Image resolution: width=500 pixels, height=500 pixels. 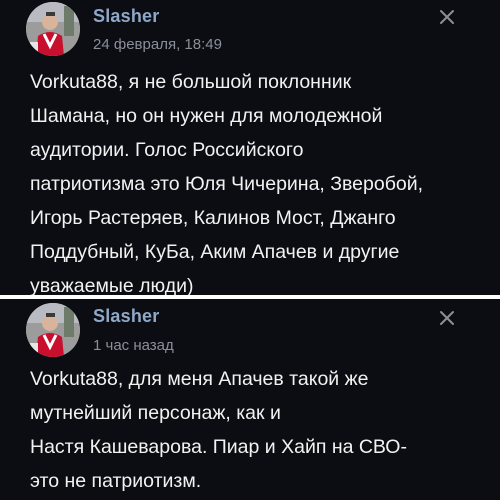 What do you see at coordinates (133, 345) in the screenshot?
I see `timestamp: 1 час назад` at bounding box center [133, 345].